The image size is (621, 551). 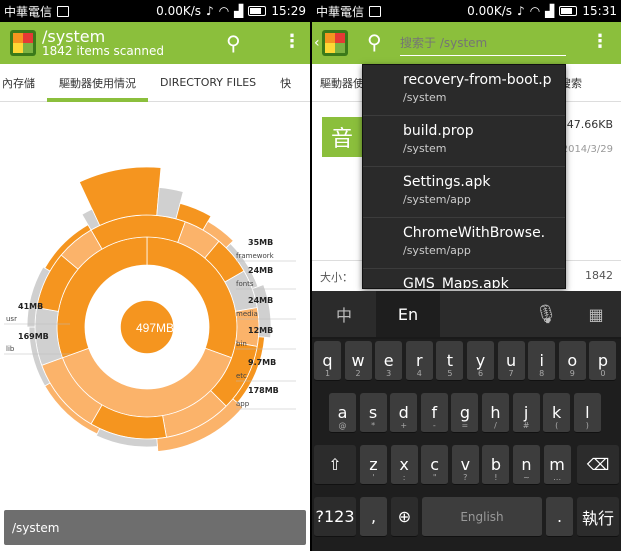 I want to click on key-y: y6, so click(x=480, y=361).